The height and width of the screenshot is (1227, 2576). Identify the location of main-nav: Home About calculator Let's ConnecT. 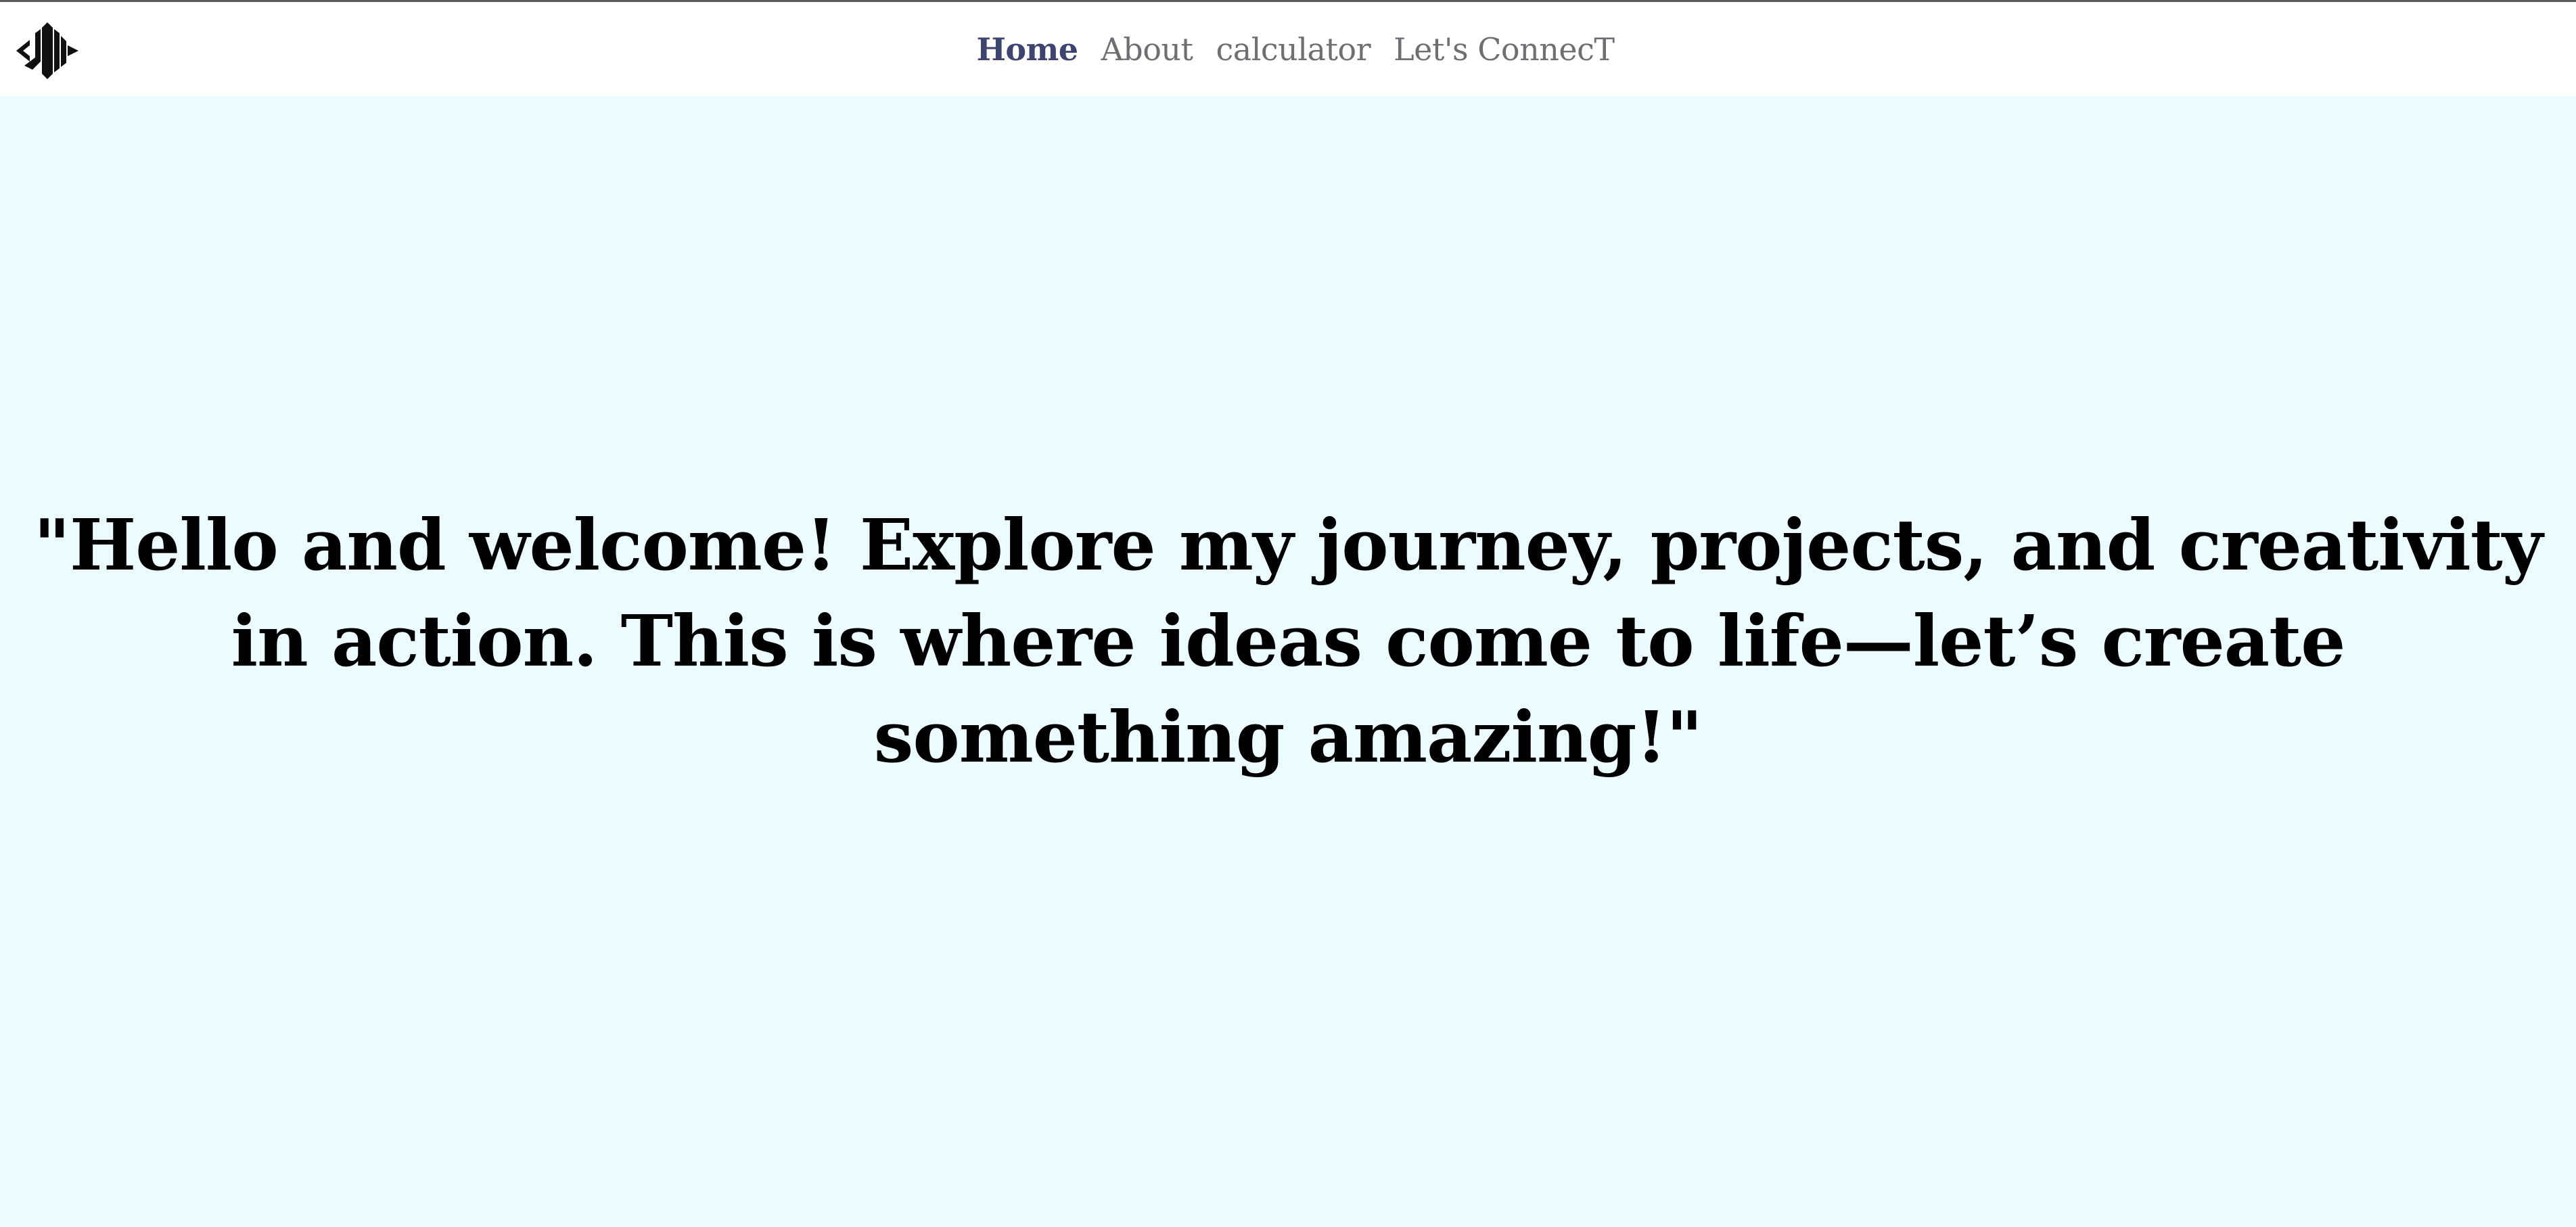
(1288, 49).